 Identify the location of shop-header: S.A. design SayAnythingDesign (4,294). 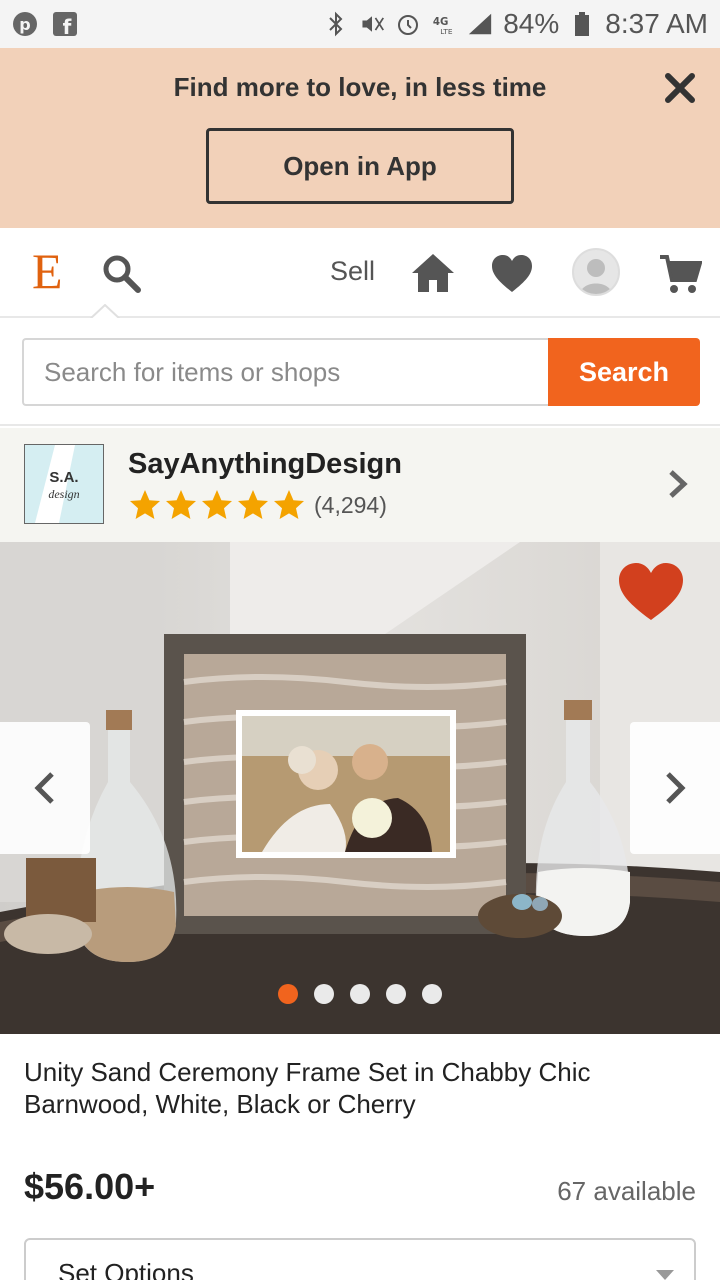
(360, 485).